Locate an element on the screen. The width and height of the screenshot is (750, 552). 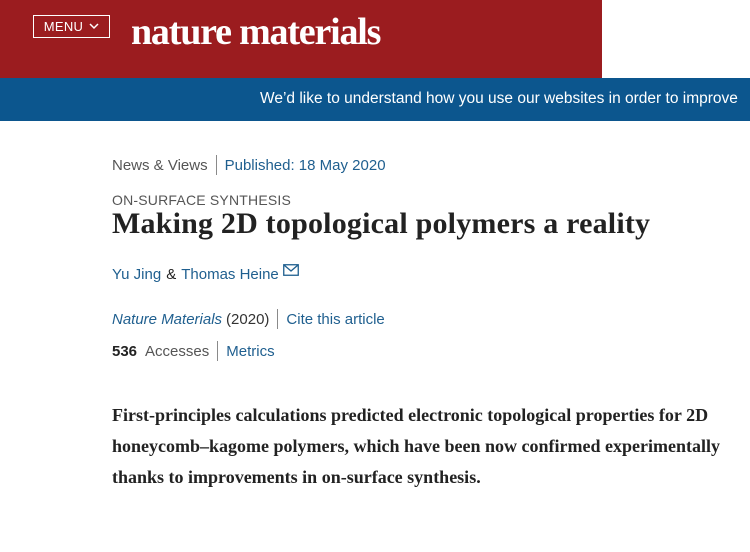
metrics-link: Metrics is located at coordinates (250, 351).